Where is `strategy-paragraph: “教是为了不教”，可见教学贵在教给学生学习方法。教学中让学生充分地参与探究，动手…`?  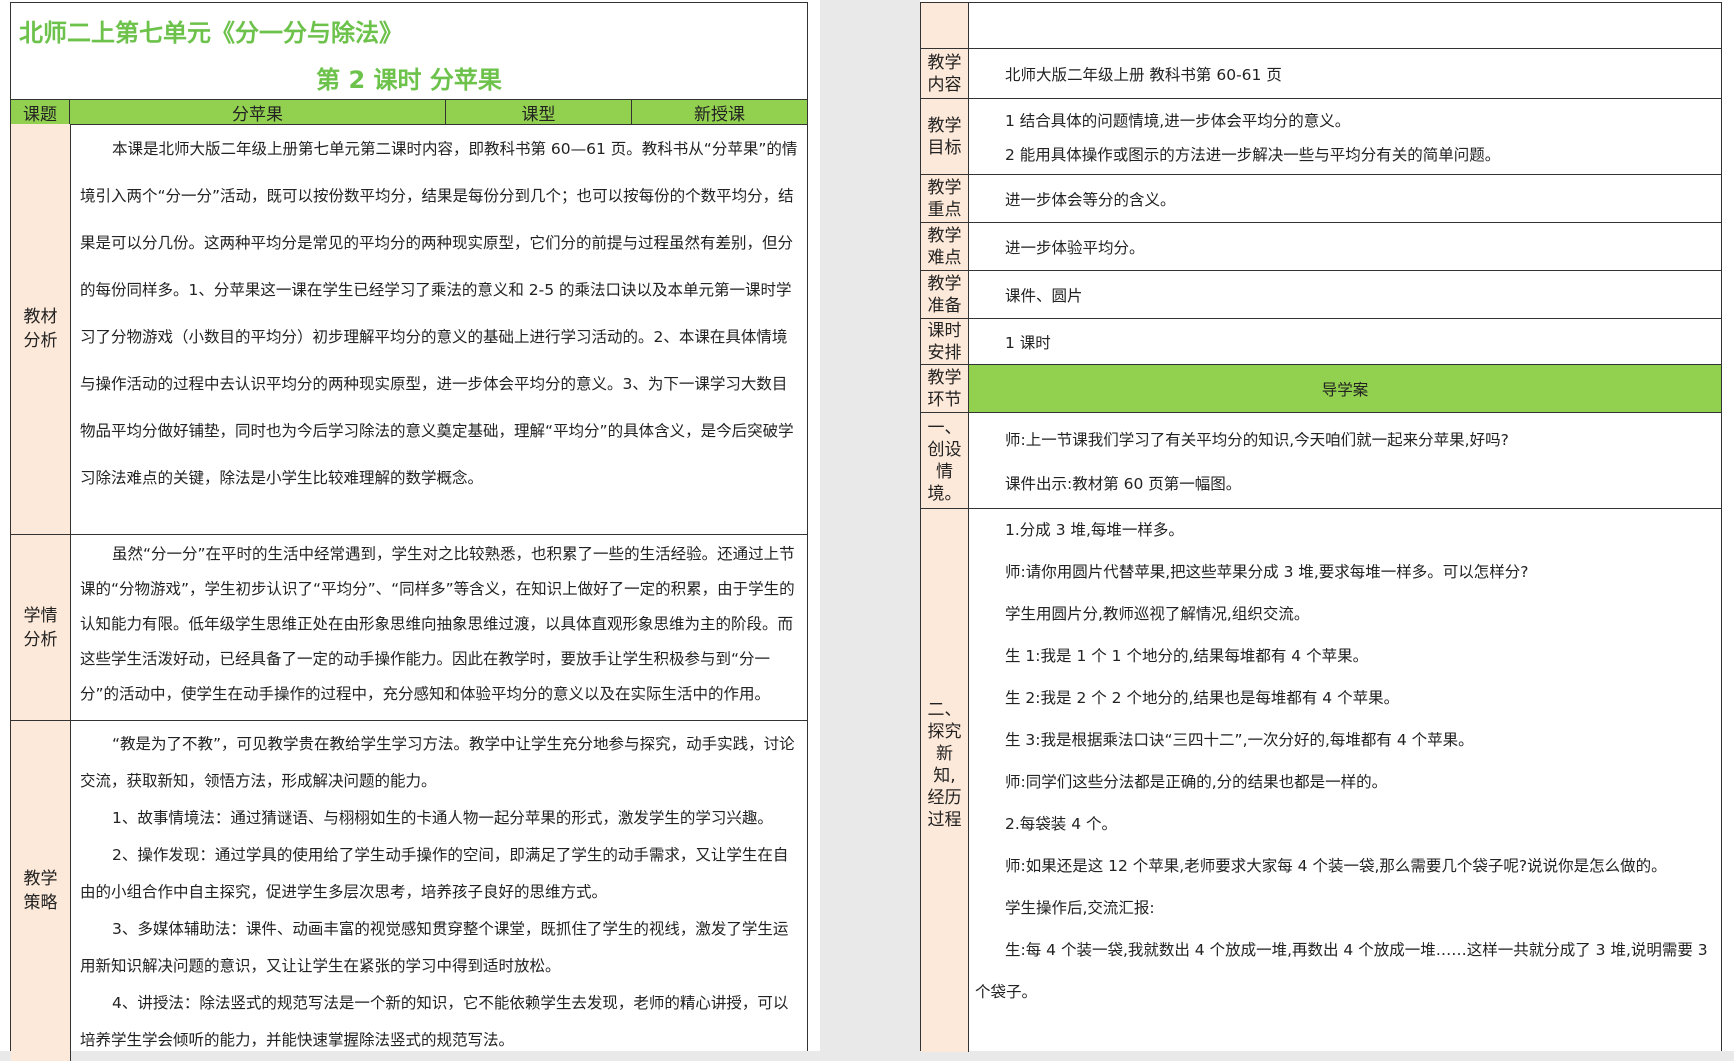
strategy-paragraph: “教是为了不教”，可见教学贵在教给学生学习方法。教学中让学生充分地参与探究，动手… is located at coordinates (437, 762).